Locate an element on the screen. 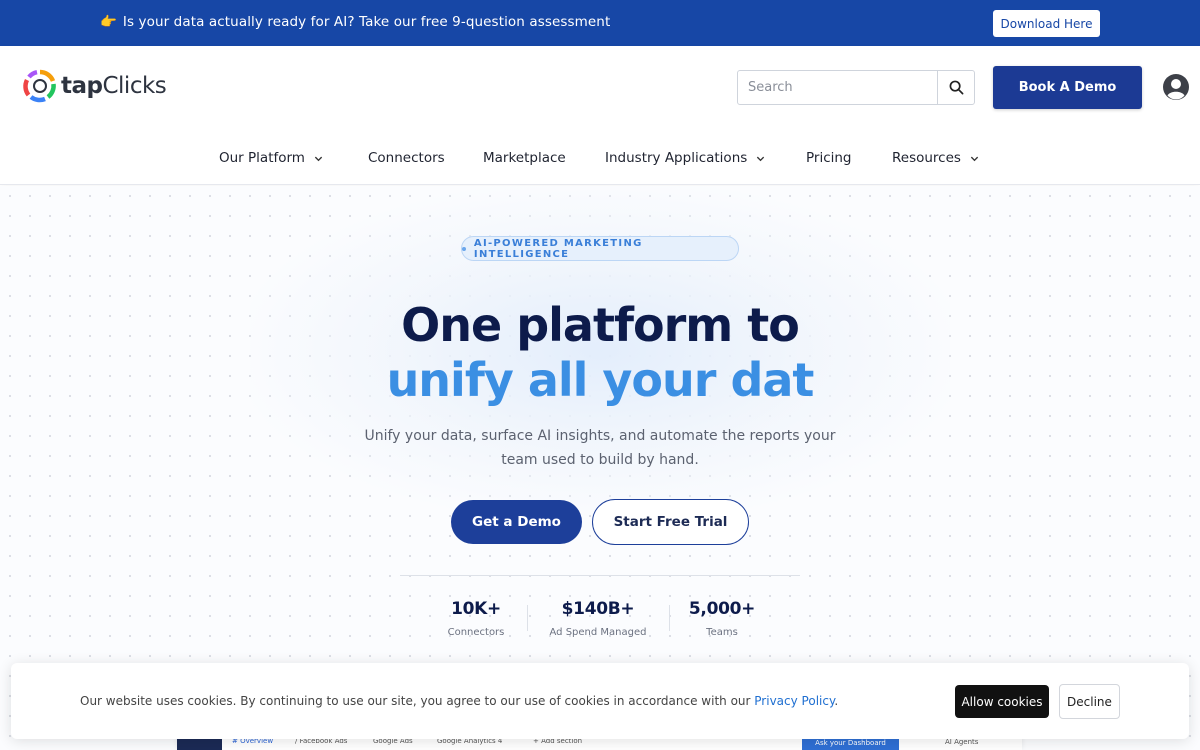  nav-item-our-platform: Our Platform is located at coordinates (271, 158).